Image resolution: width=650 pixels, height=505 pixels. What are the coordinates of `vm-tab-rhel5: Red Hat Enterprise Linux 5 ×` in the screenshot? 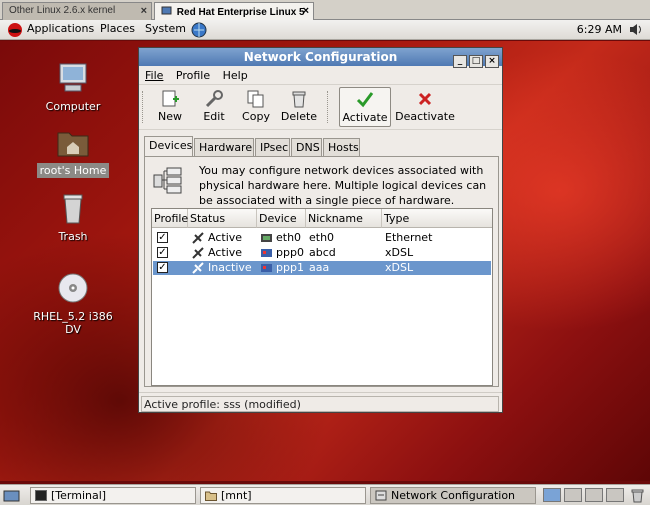 It's located at (234, 11).